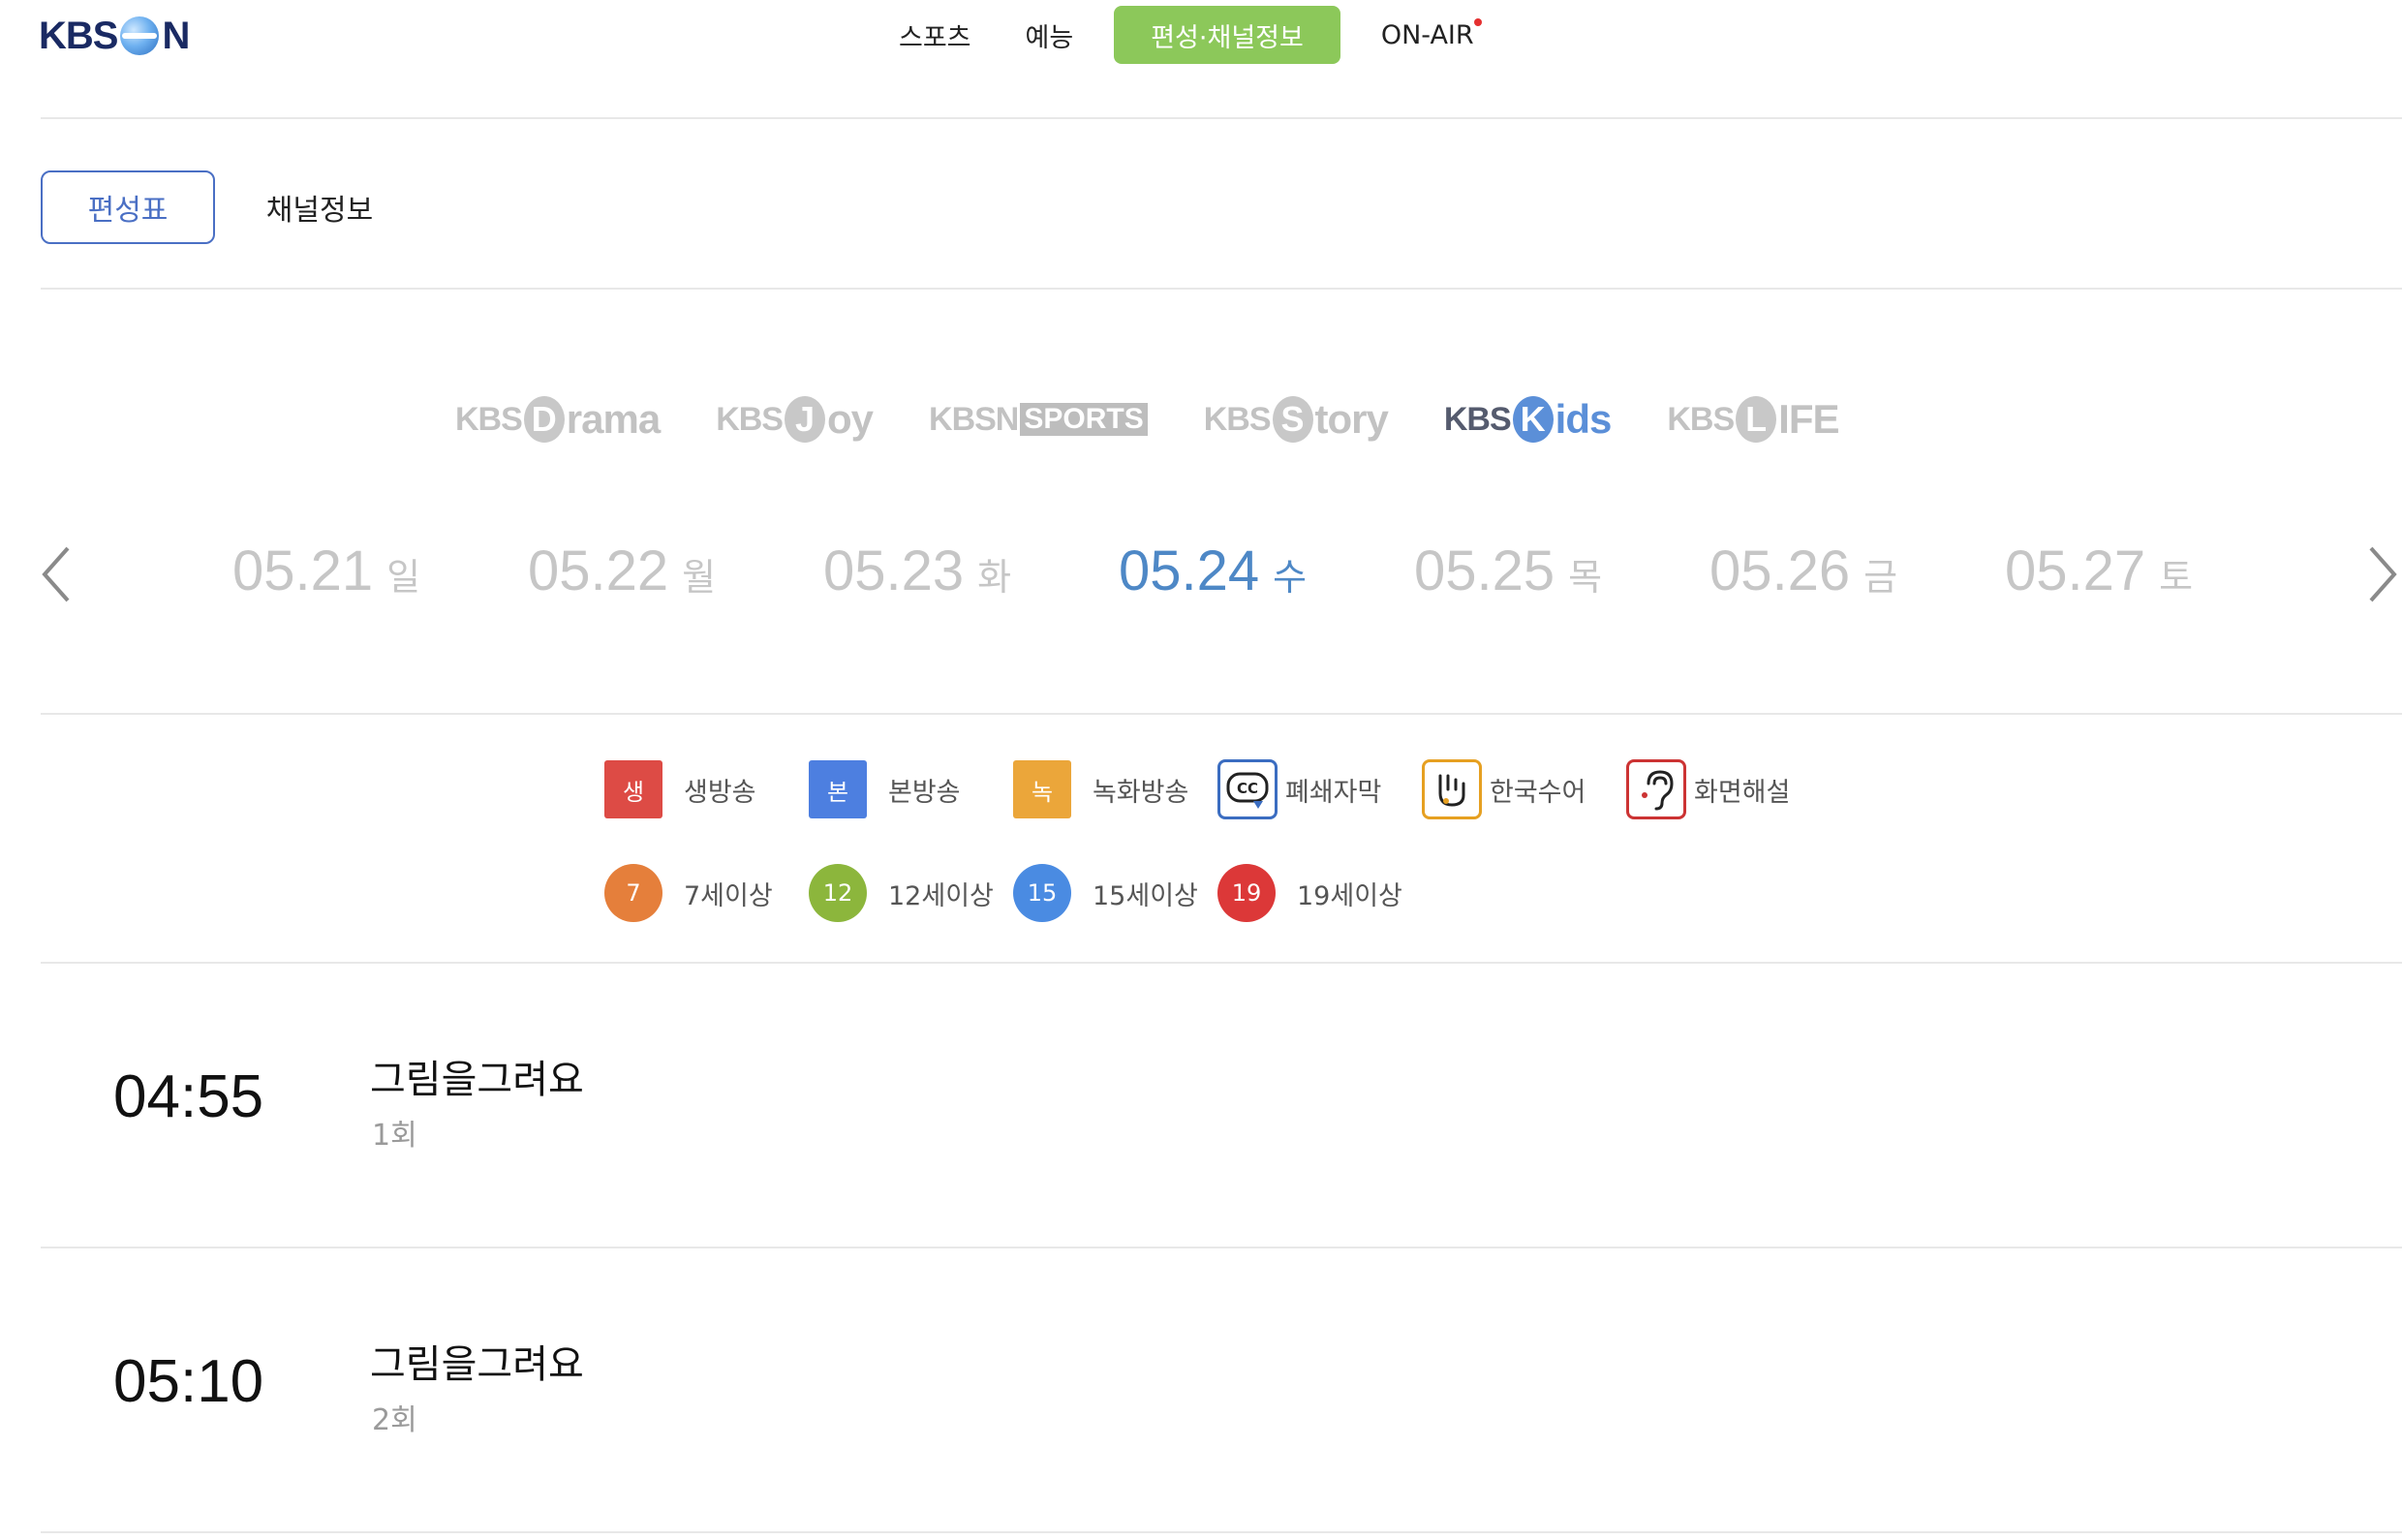 This screenshot has width=2402, height=1540. Describe the element at coordinates (1561, 571) in the screenshot. I see `date-item: 05.25 목` at that location.